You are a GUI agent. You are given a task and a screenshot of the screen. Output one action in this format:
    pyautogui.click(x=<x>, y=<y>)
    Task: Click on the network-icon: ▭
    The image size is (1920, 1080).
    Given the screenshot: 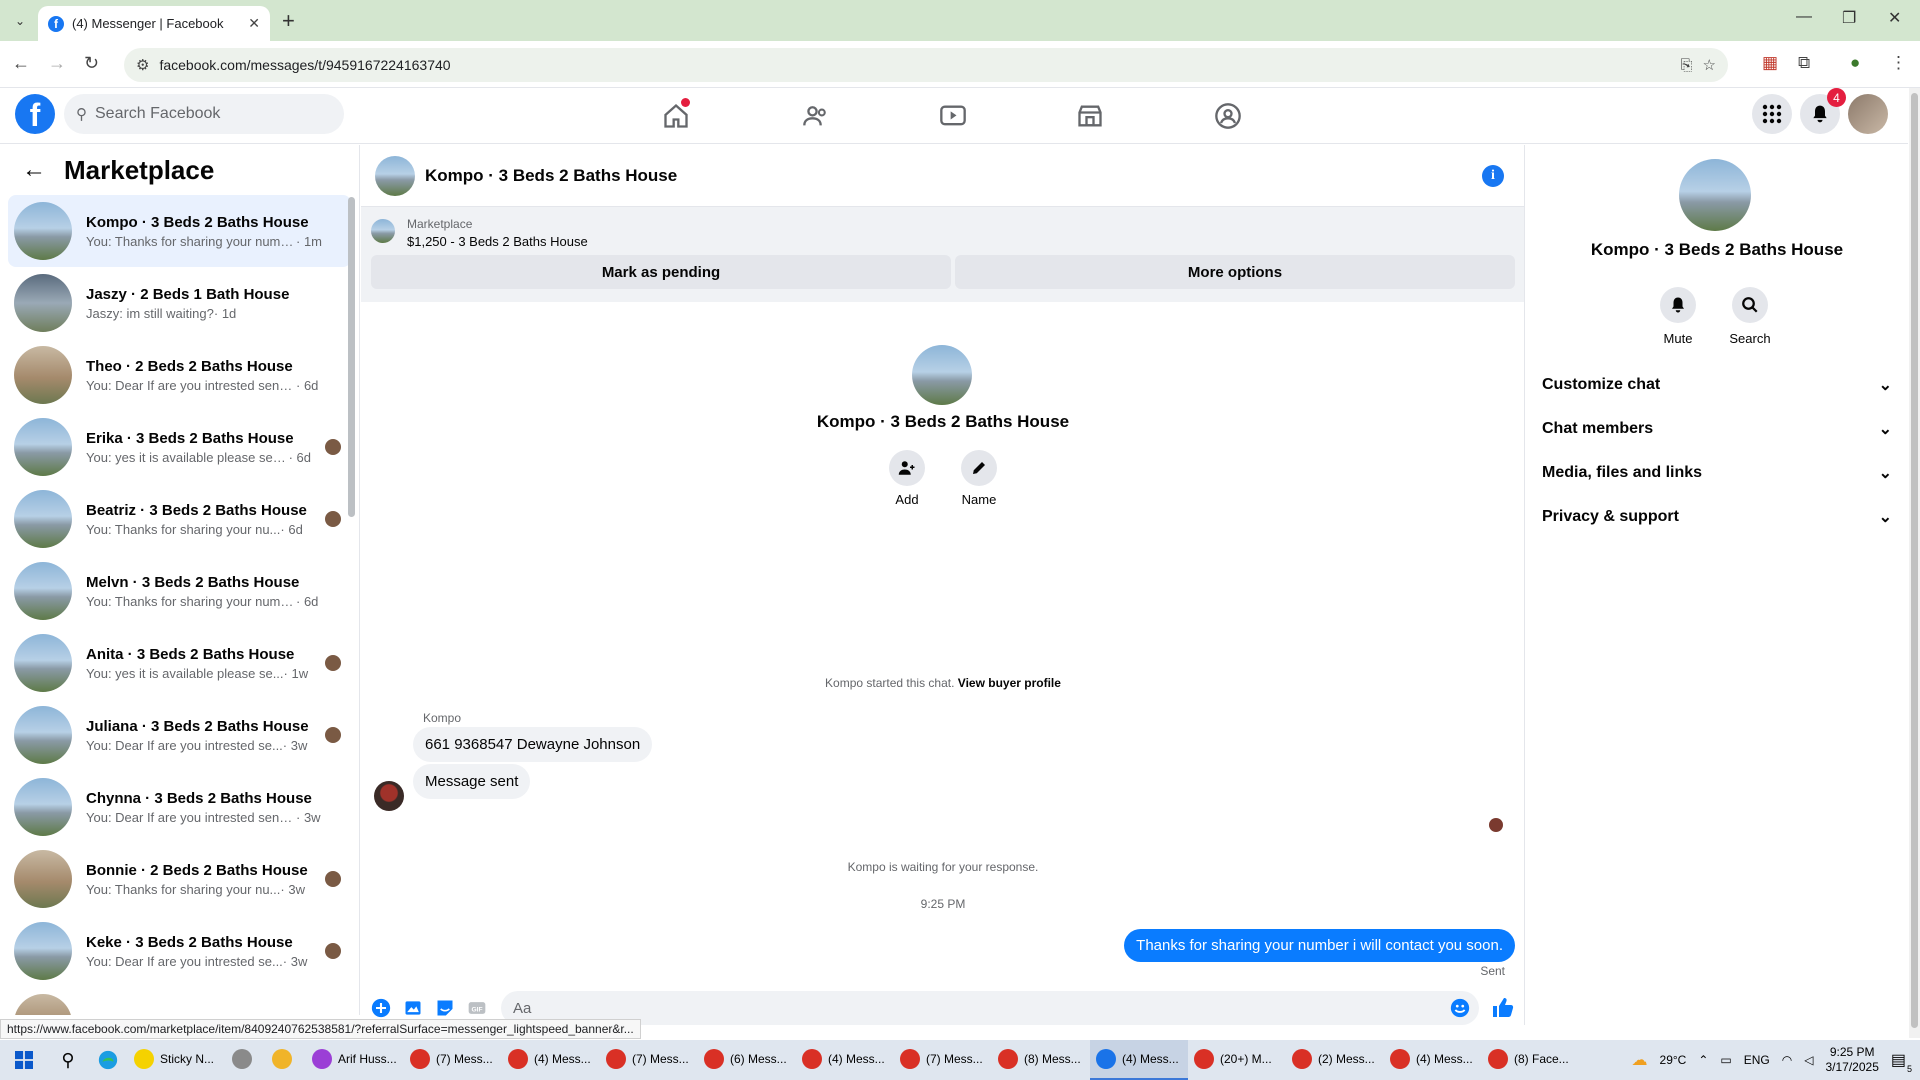 What is the action you would take?
    pyautogui.click(x=1725, y=1060)
    